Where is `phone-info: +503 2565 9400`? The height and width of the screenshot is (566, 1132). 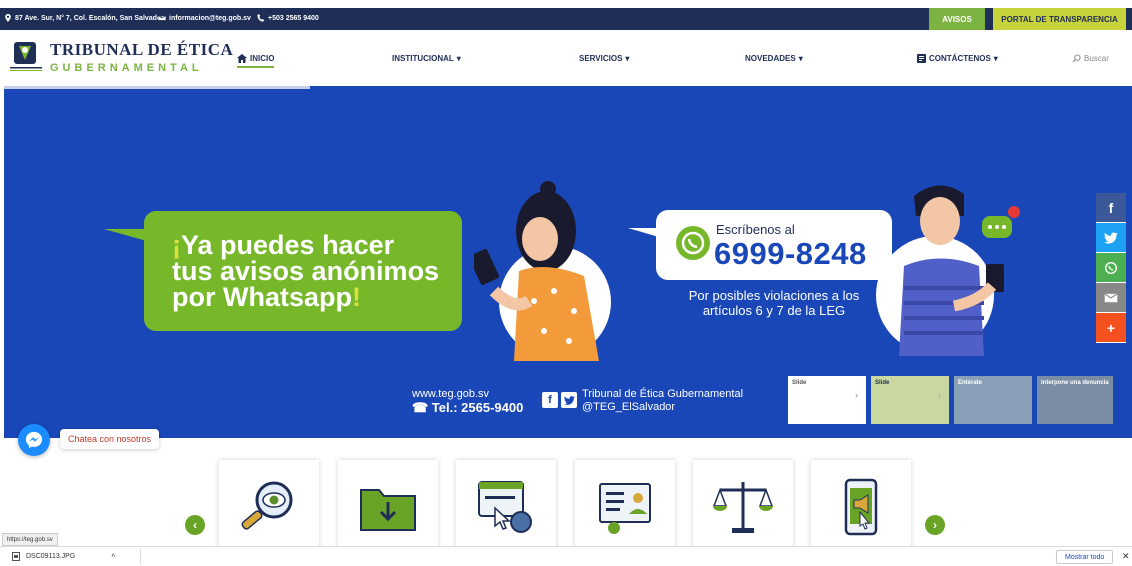
phone-info: +503 2565 9400 is located at coordinates (288, 18).